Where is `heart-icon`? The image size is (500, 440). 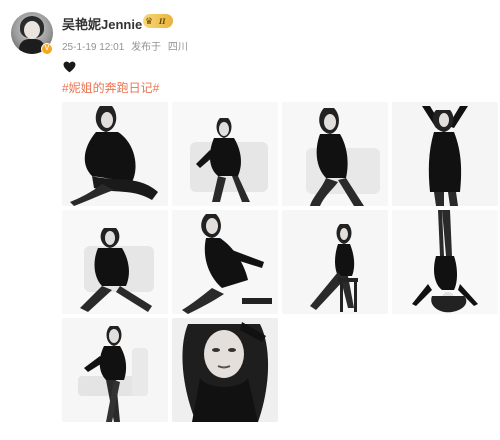
heart-icon is located at coordinates (69, 67).